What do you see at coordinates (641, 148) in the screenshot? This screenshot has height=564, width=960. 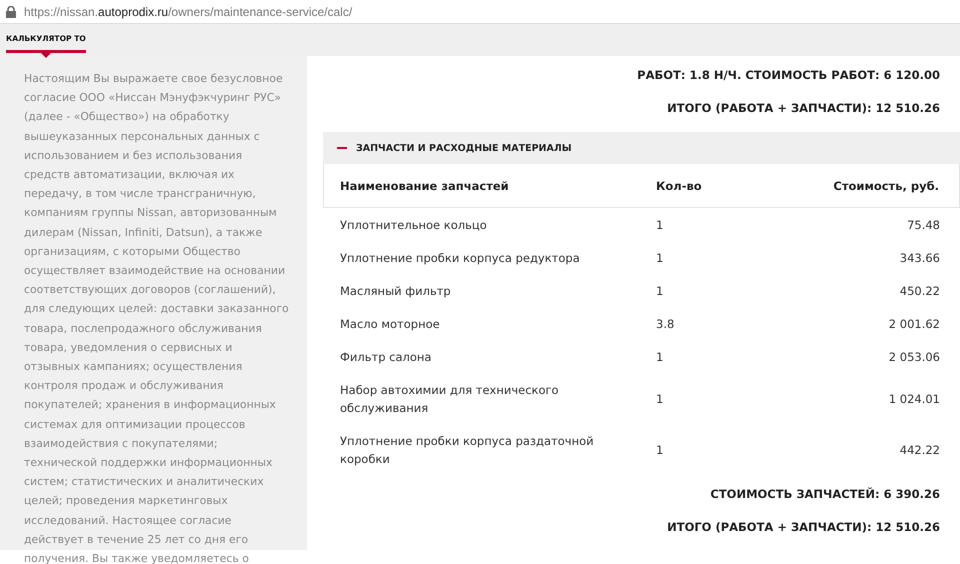 I see `section-header: ЗАПЧАСТИ И РАСХОДНЫЕ МАТЕРИАЛЫ` at bounding box center [641, 148].